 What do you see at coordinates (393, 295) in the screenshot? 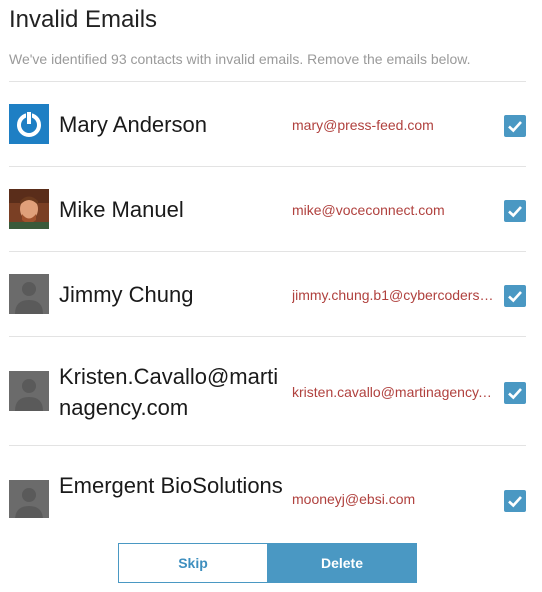
I see `contact-email: jimmy.chung.b1@cybercoders.com` at bounding box center [393, 295].